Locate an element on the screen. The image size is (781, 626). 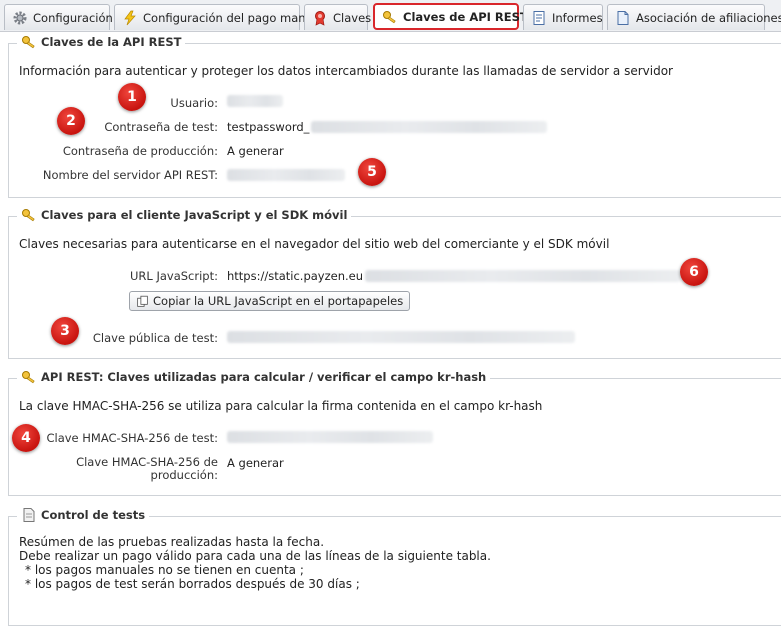
js-url-value: https://static.payzen.eu is located at coordinates (454, 276).